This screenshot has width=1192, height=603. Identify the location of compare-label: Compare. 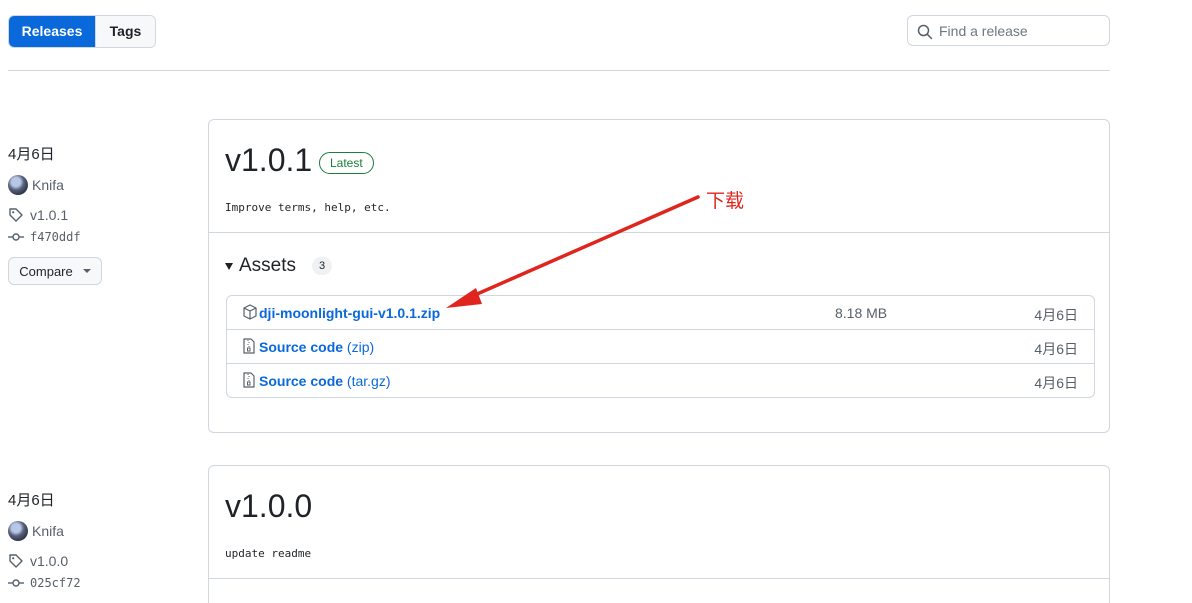
(46, 271).